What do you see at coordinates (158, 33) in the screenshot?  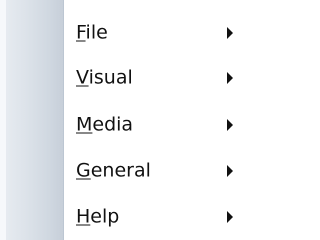 I see `menu-item-file: File` at bounding box center [158, 33].